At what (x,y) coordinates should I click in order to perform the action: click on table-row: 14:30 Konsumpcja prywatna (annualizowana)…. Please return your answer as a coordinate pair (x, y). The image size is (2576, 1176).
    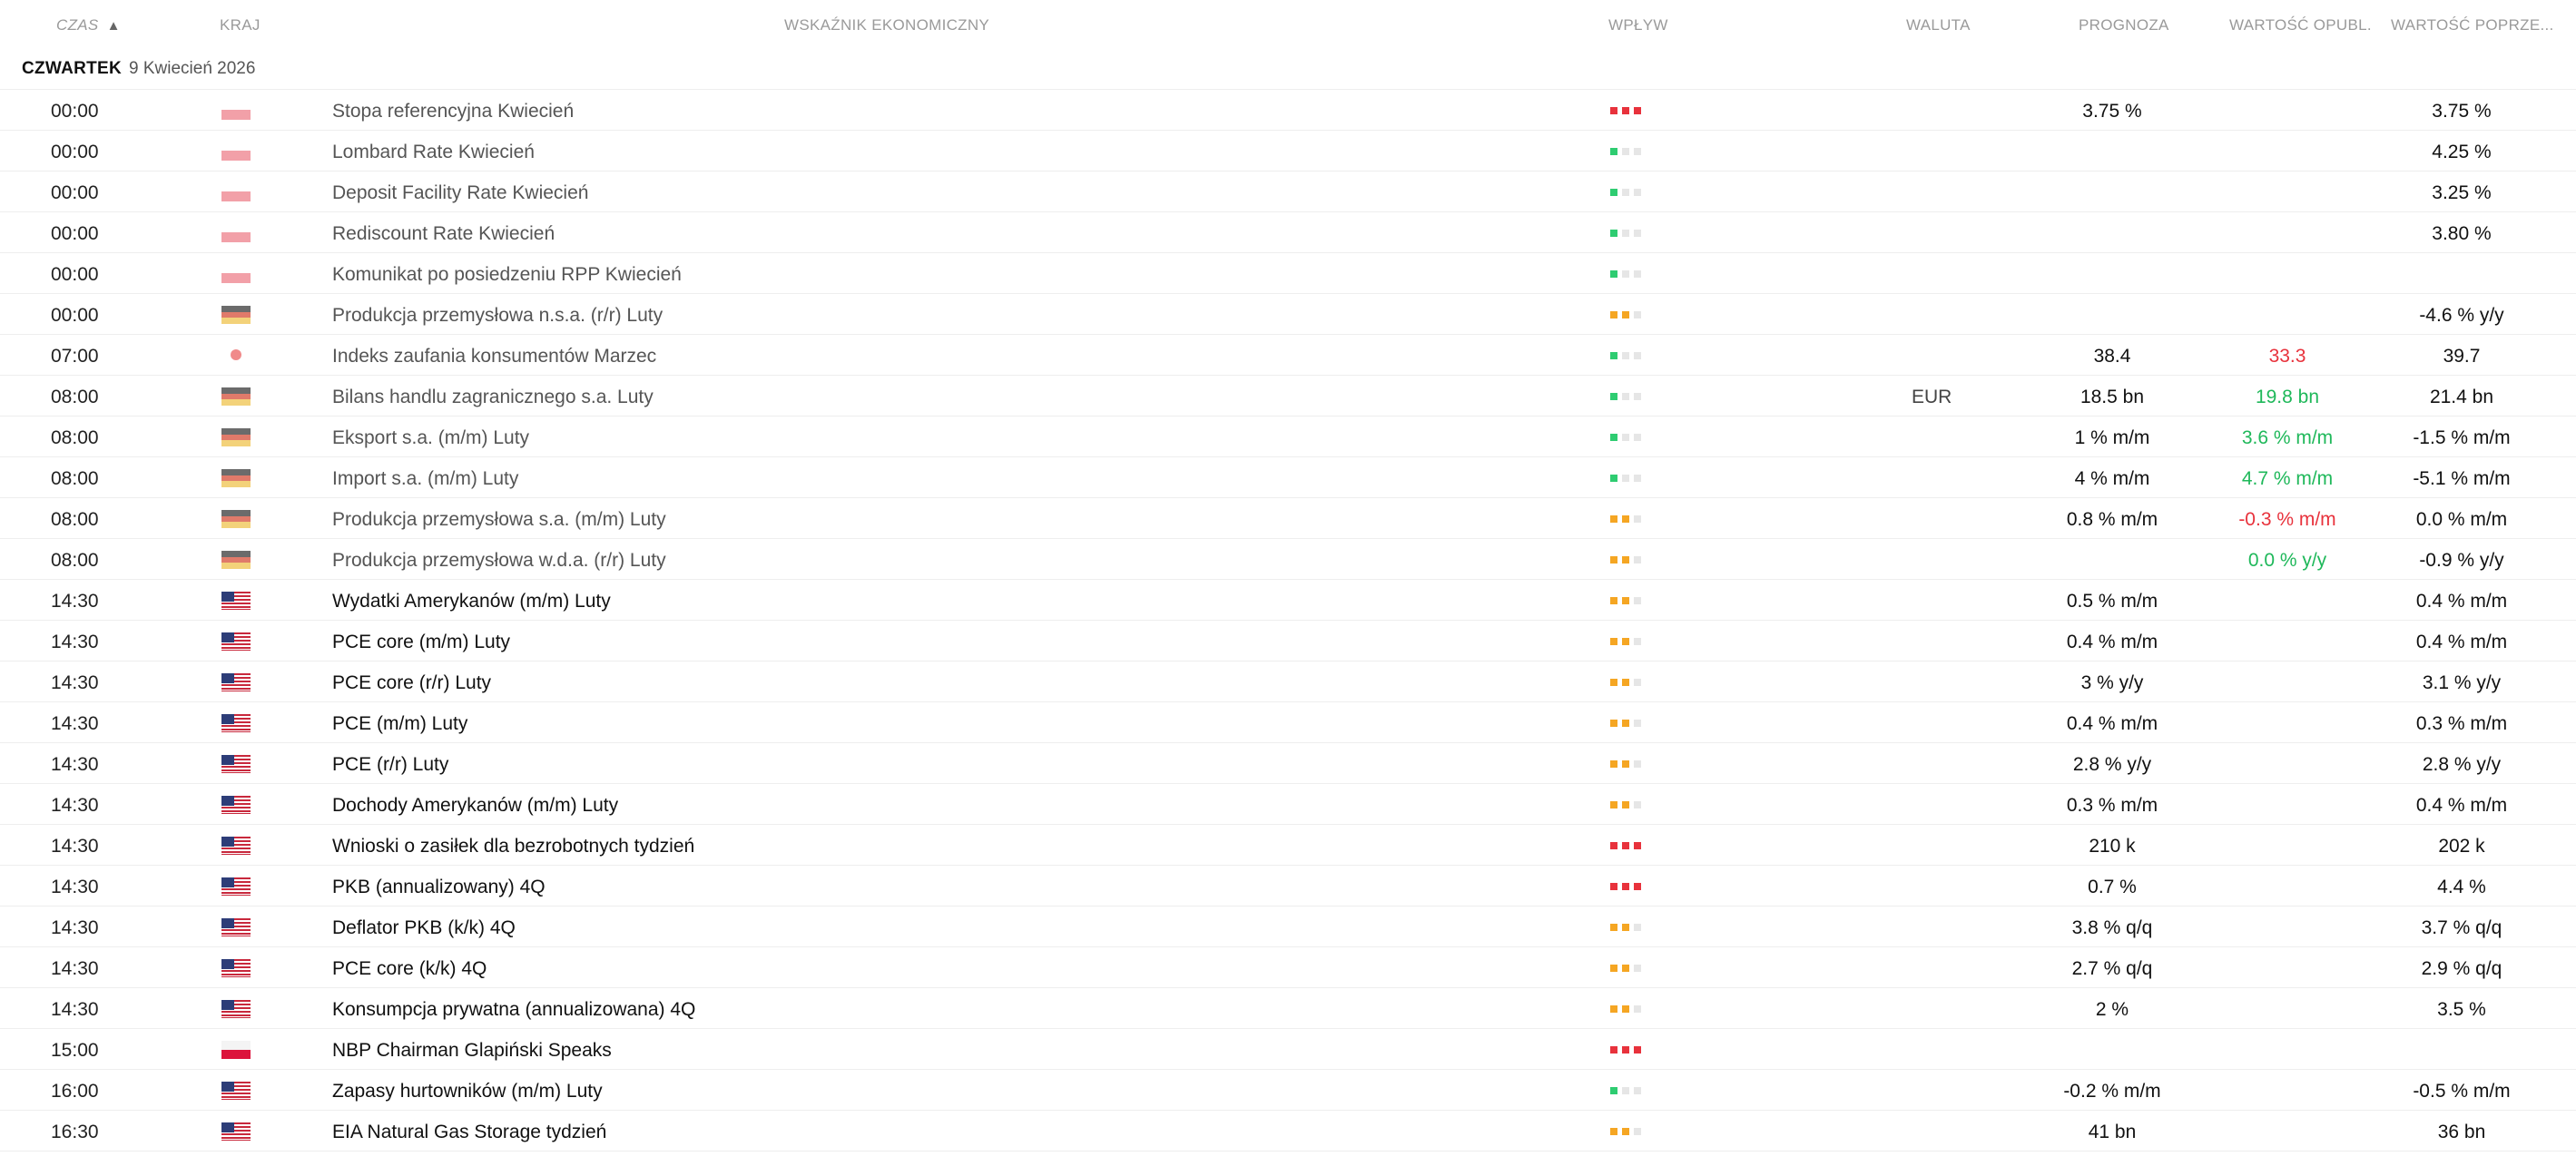
    Looking at the image, I should click on (1288, 1008).